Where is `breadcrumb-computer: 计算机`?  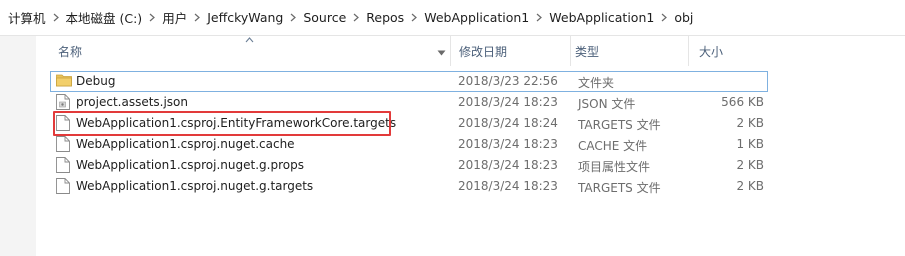 breadcrumb-computer: 计算机 is located at coordinates (27, 17).